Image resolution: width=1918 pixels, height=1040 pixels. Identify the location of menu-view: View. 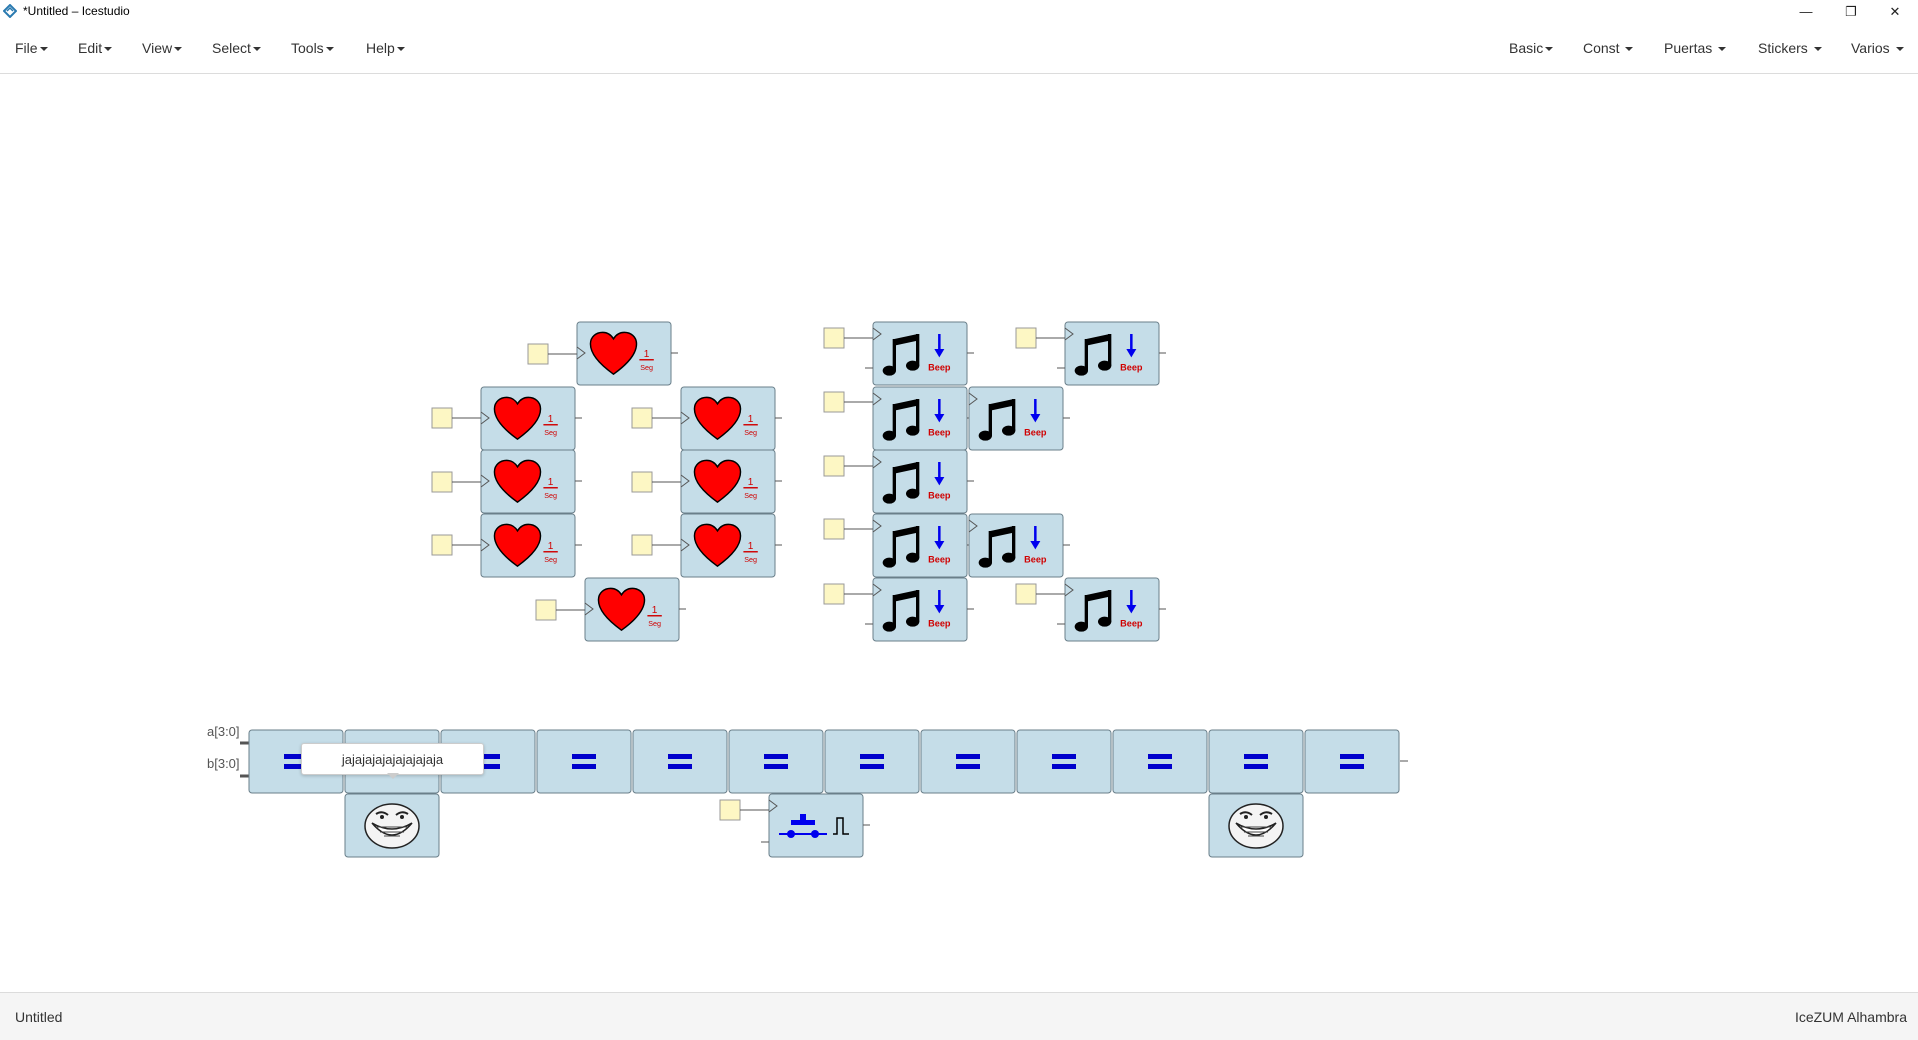
(162, 48).